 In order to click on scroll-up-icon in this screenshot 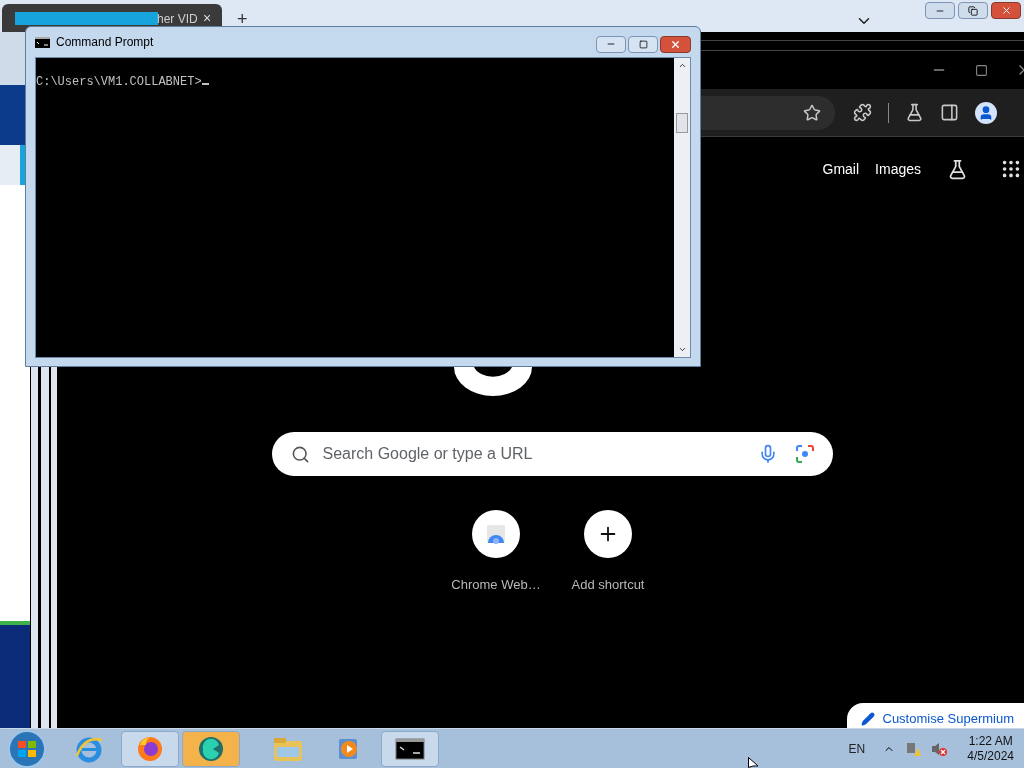, I will do `click(682, 65)`.